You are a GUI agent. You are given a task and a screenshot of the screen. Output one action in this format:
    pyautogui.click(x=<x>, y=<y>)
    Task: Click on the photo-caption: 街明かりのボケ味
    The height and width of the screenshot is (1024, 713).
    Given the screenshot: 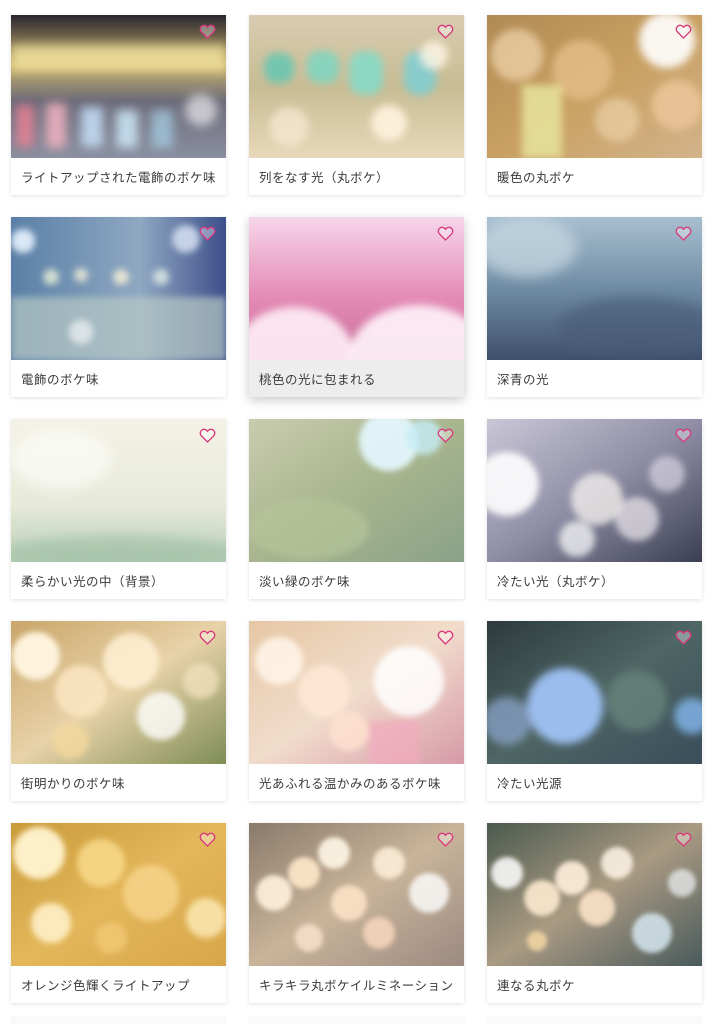 What is the action you would take?
    pyautogui.click(x=118, y=782)
    